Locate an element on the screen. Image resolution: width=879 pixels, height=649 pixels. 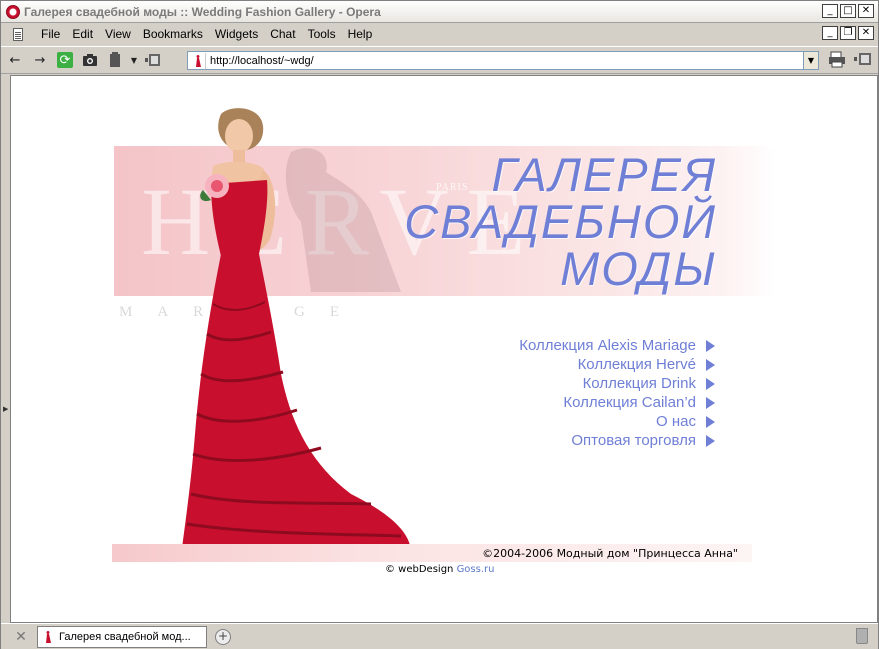
nav-link-wholesale: Оптовая торговля is located at coordinates (617, 440).